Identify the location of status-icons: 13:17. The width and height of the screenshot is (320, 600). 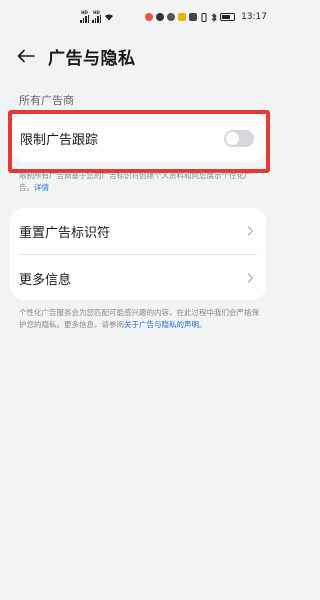
(206, 17).